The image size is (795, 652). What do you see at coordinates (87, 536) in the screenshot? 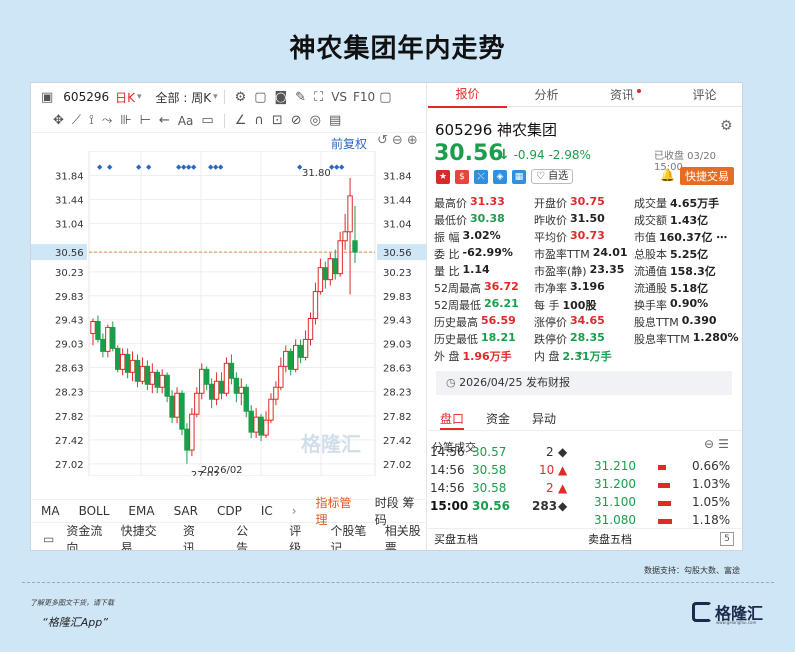
I see `bottom-item-capital-flow: 资金流向` at bounding box center [87, 536].